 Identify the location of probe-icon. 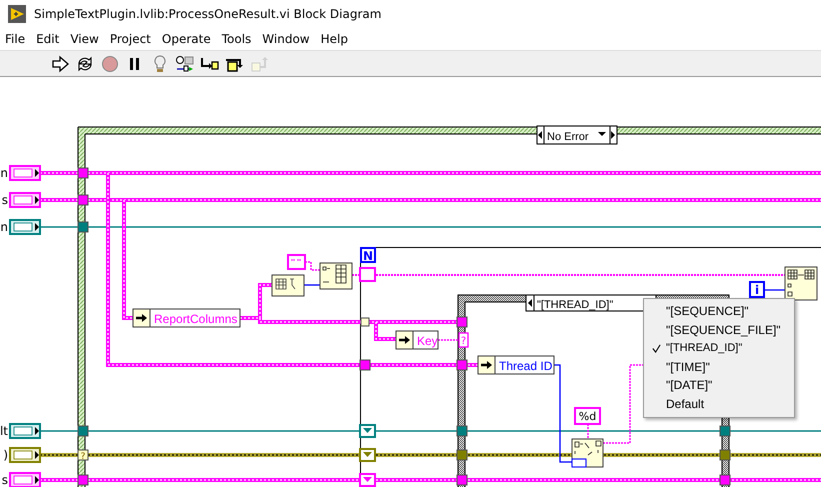
(185, 63).